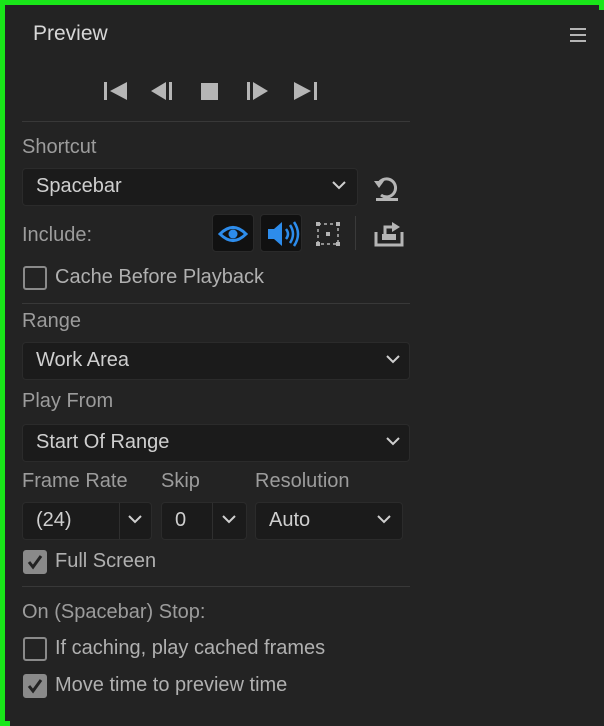  What do you see at coordinates (302, 481) in the screenshot?
I see `resolution-label: Resolution` at bounding box center [302, 481].